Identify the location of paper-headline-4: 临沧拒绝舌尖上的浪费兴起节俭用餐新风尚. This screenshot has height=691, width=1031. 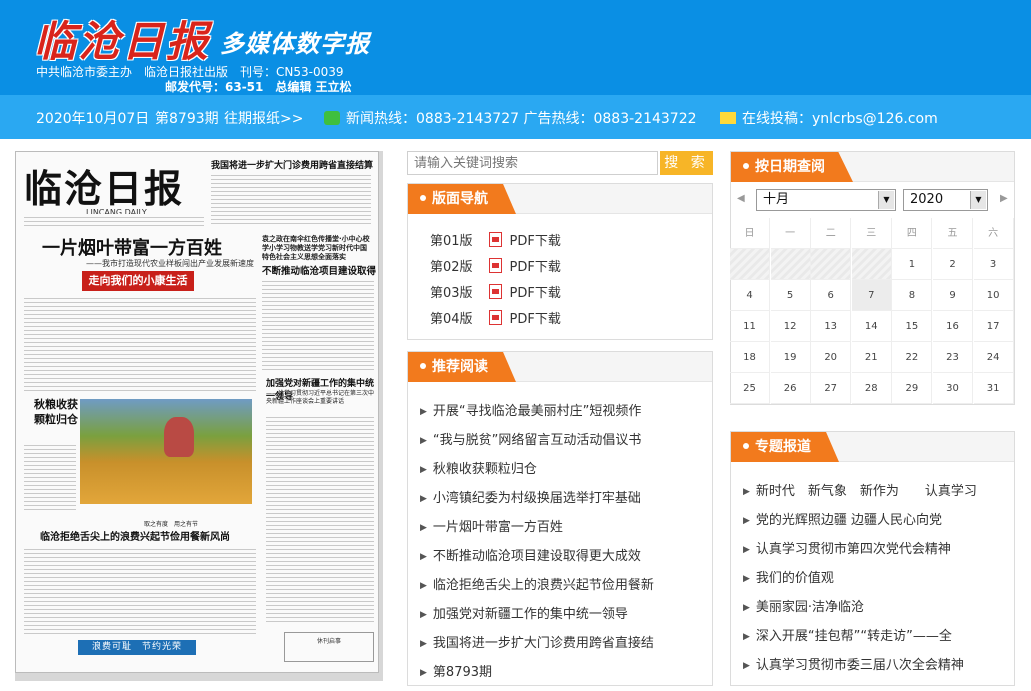
(135, 535).